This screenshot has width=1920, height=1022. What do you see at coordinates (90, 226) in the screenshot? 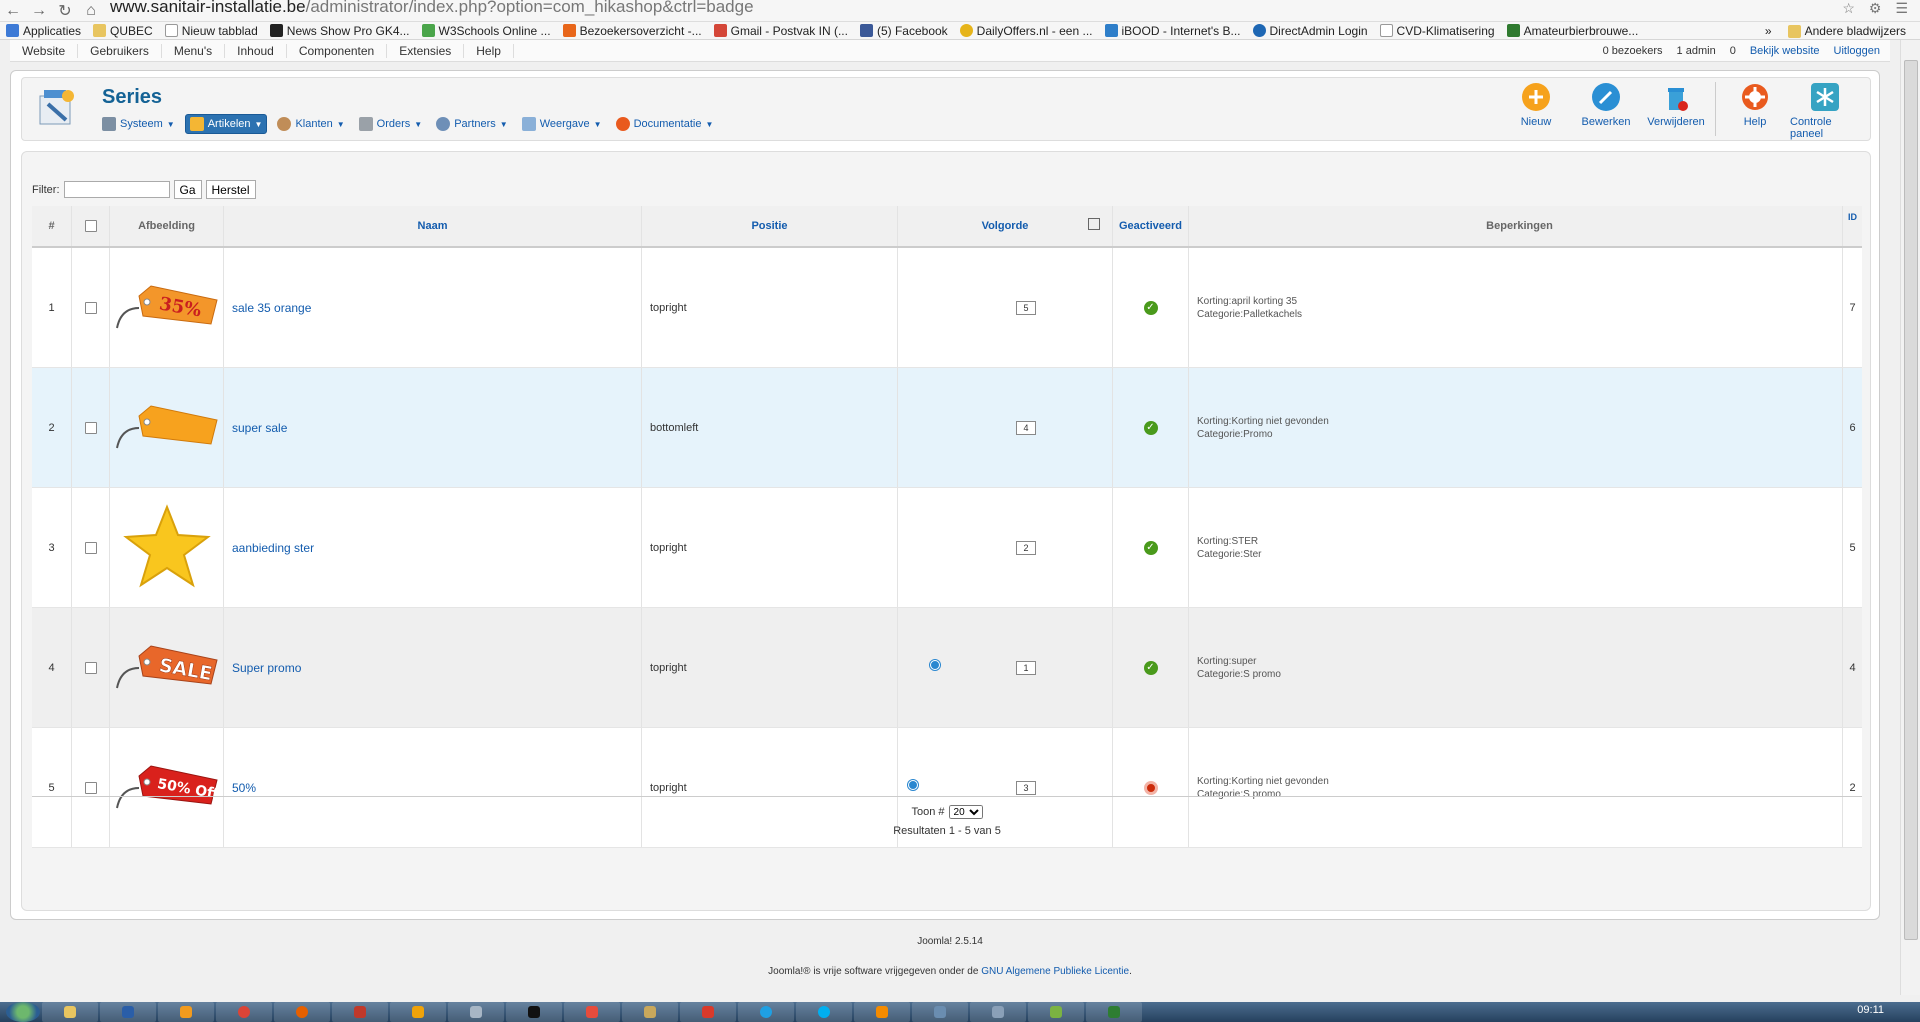
I see `select-all-checkbox` at bounding box center [90, 226].